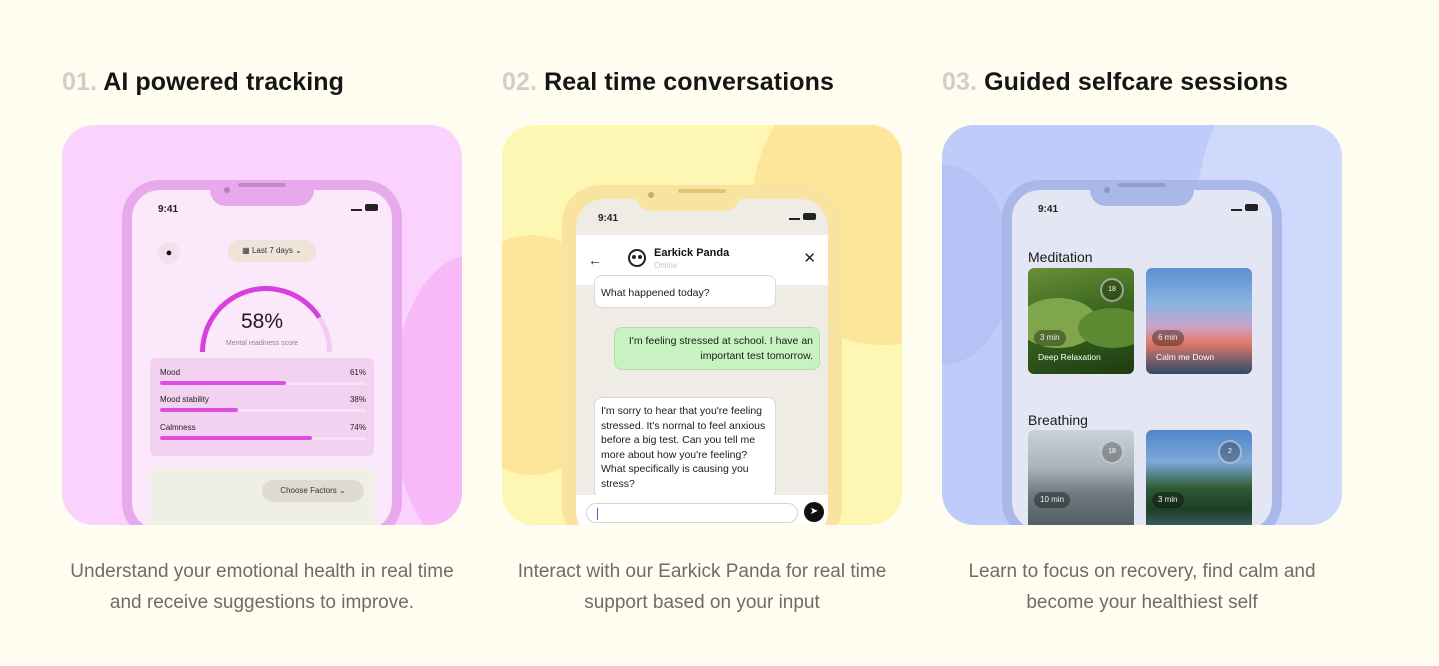 This screenshot has width=1439, height=666. Describe the element at coordinates (246, 250) in the screenshot. I see `calendar-icon: ▦` at that location.